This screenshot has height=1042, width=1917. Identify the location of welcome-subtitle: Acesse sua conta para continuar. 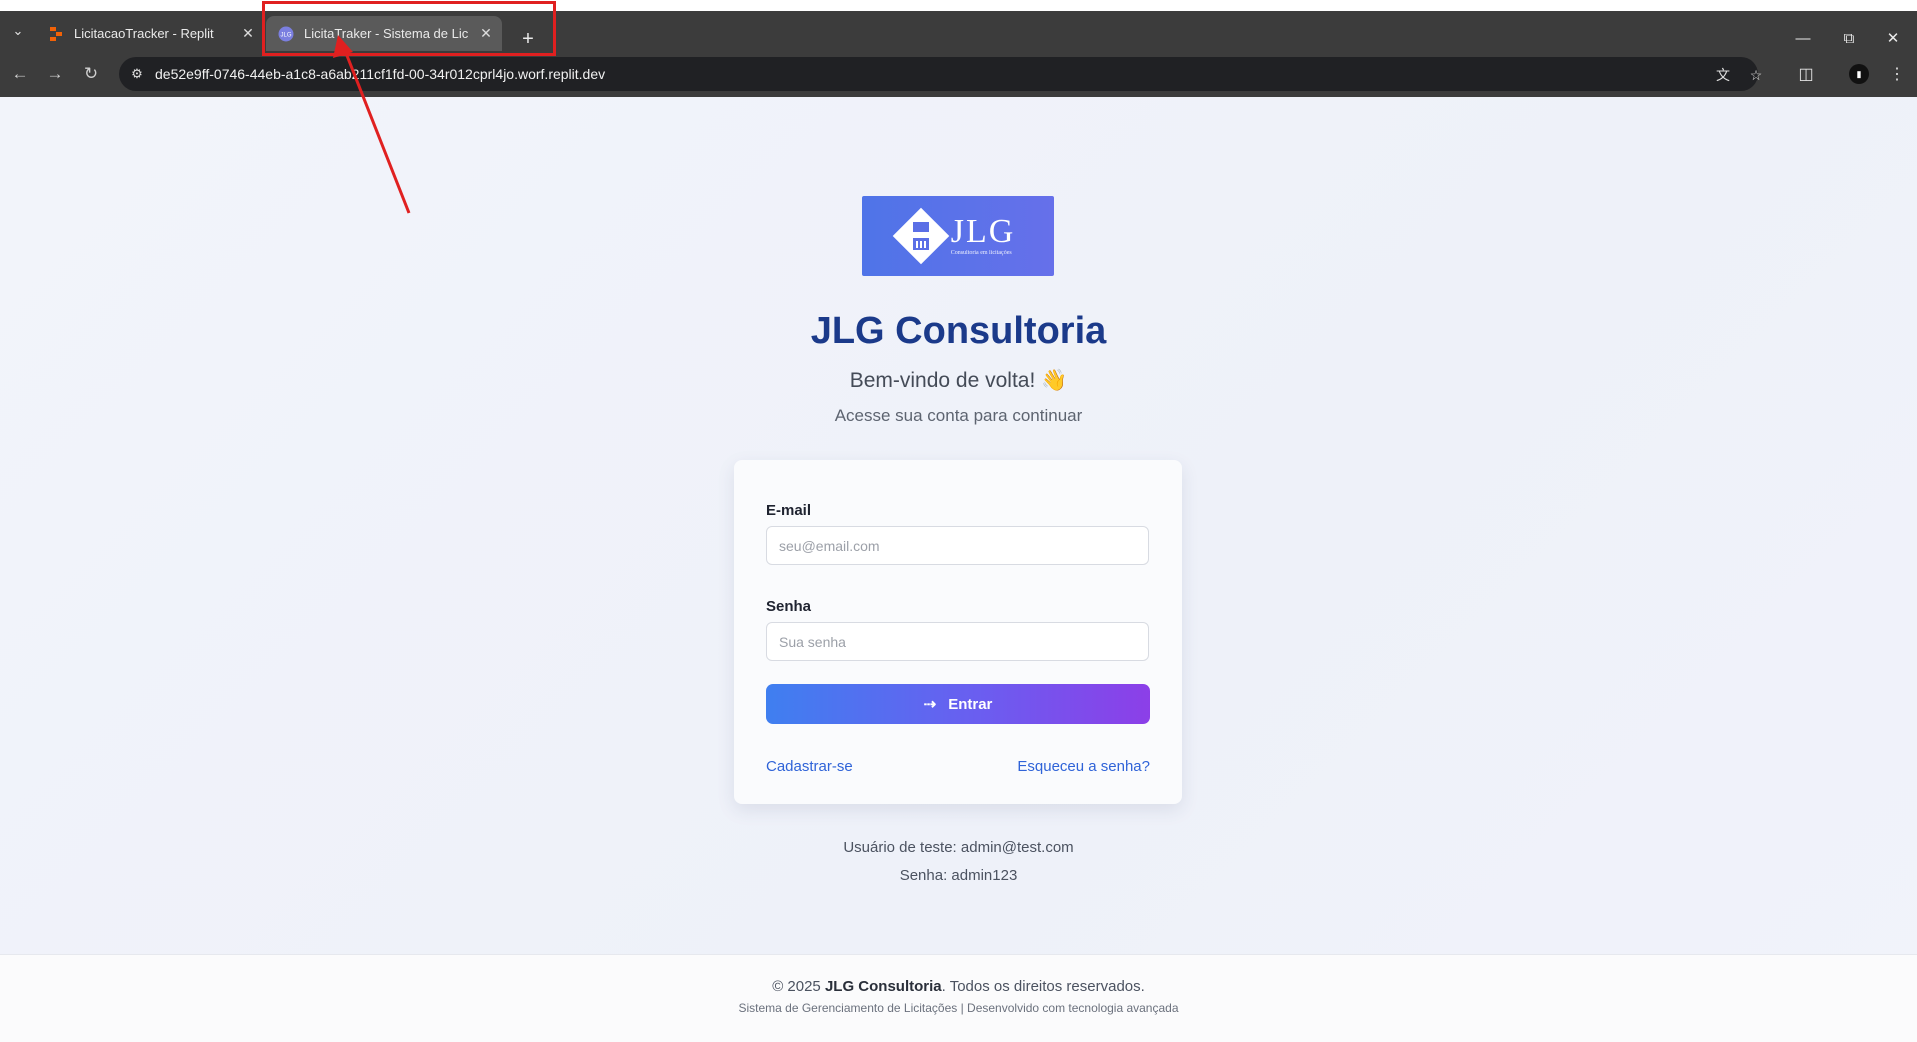
(958, 415).